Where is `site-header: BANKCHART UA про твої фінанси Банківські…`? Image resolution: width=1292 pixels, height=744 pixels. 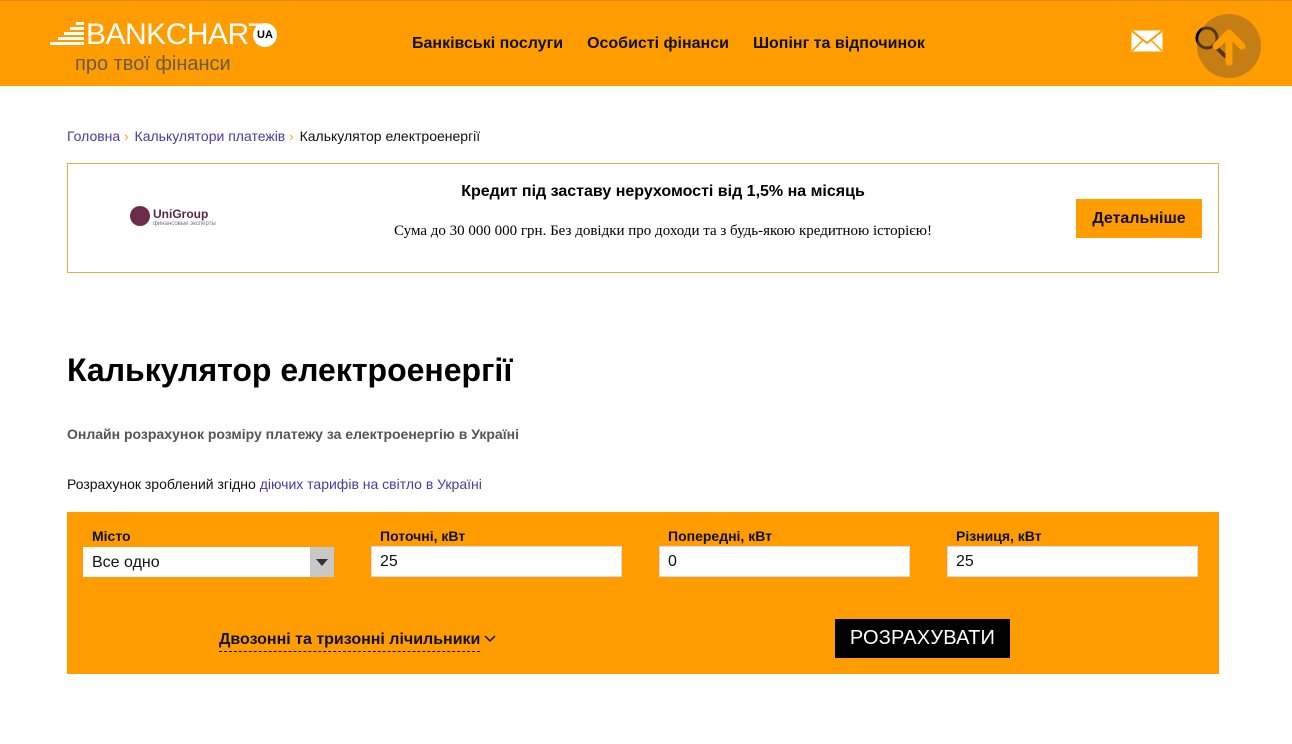 site-header: BANKCHART UA про твої фінанси Банківські… is located at coordinates (646, 43).